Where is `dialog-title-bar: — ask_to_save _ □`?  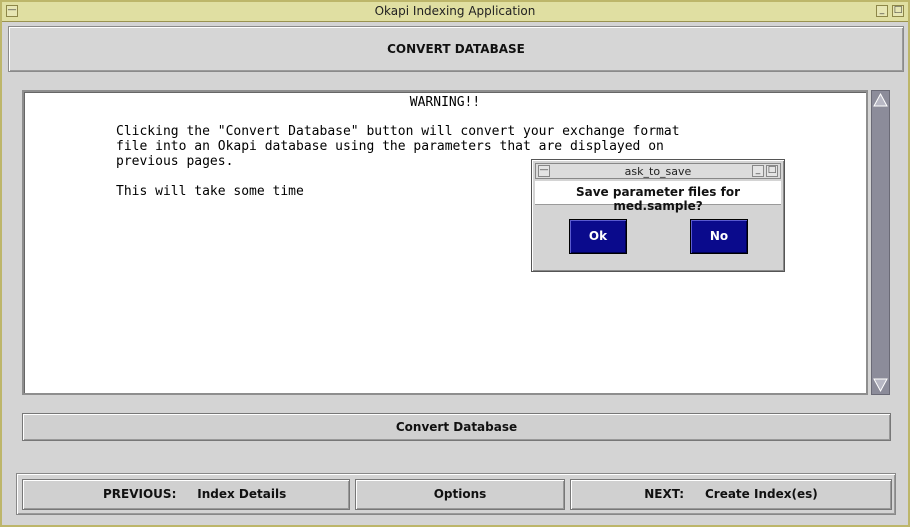 dialog-title-bar: — ask_to_save _ □ is located at coordinates (658, 171).